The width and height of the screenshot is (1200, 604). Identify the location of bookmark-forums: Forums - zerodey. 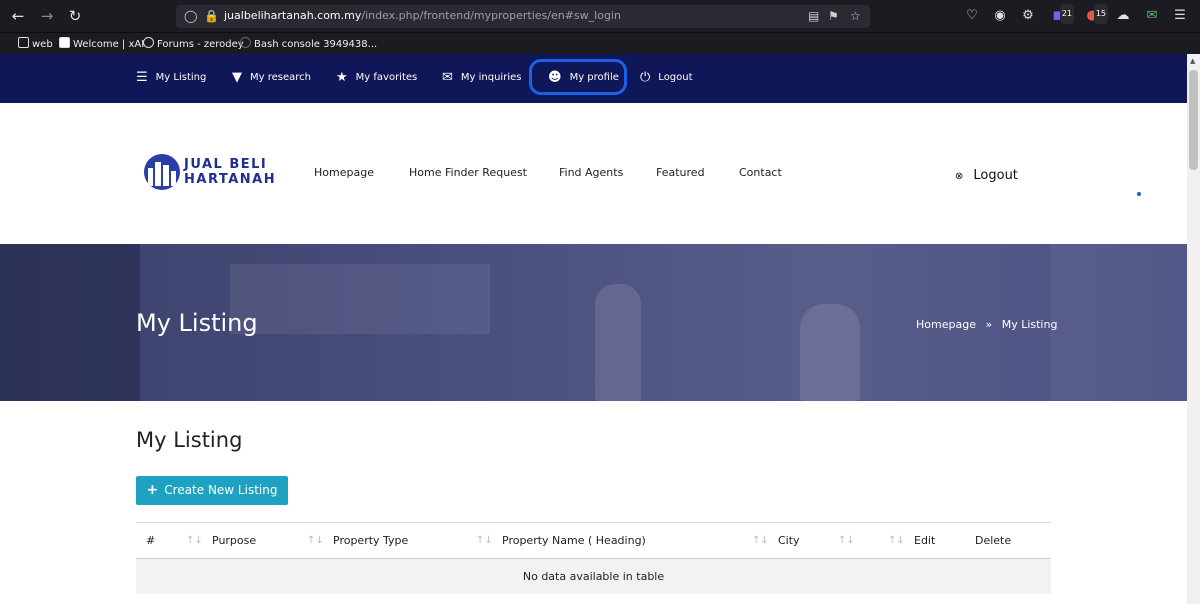
(193, 43).